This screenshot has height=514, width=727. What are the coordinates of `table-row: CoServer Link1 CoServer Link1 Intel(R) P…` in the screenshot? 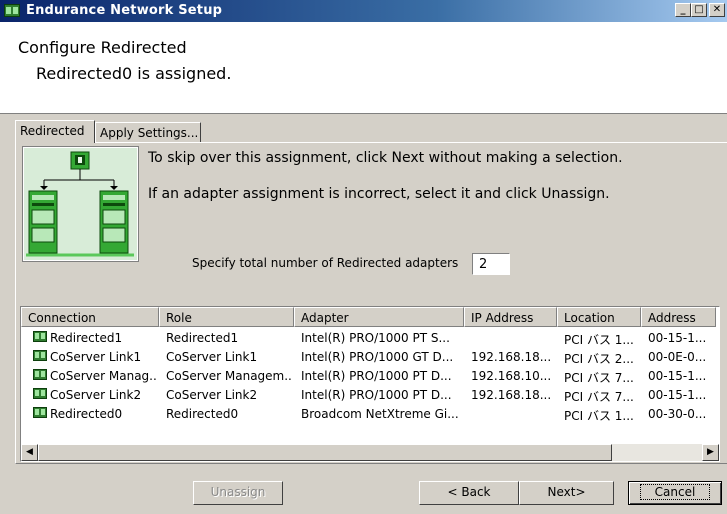 It's located at (370, 357).